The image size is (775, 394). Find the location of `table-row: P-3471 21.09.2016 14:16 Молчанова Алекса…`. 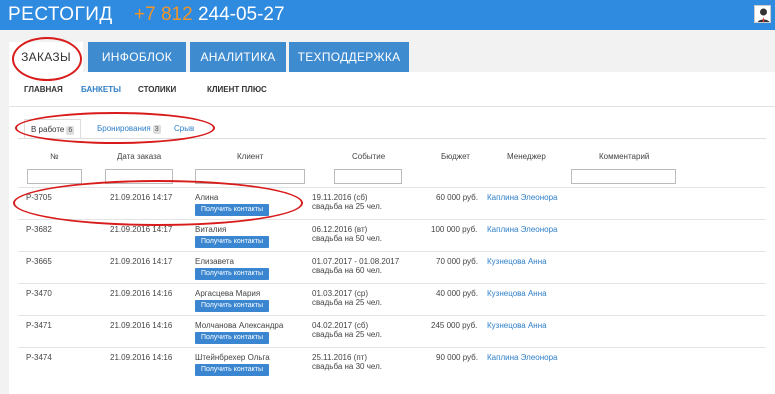

table-row: P-3471 21.09.2016 14:16 Молчанова Алекса… is located at coordinates (392, 331).